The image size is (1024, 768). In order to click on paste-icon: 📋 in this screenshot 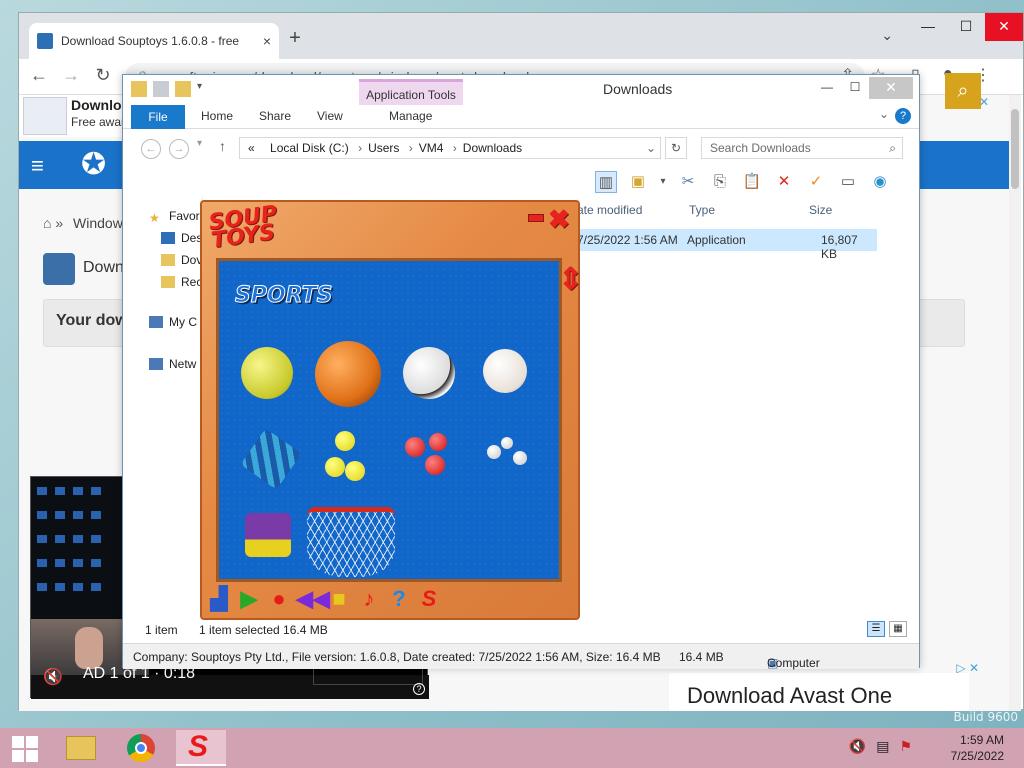, I will do `click(752, 182)`.